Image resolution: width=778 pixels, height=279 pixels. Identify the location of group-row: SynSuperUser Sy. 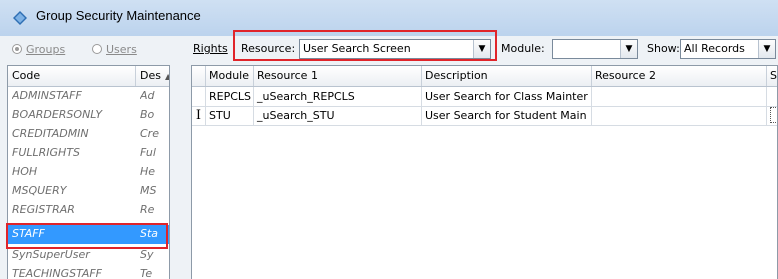
(88, 255).